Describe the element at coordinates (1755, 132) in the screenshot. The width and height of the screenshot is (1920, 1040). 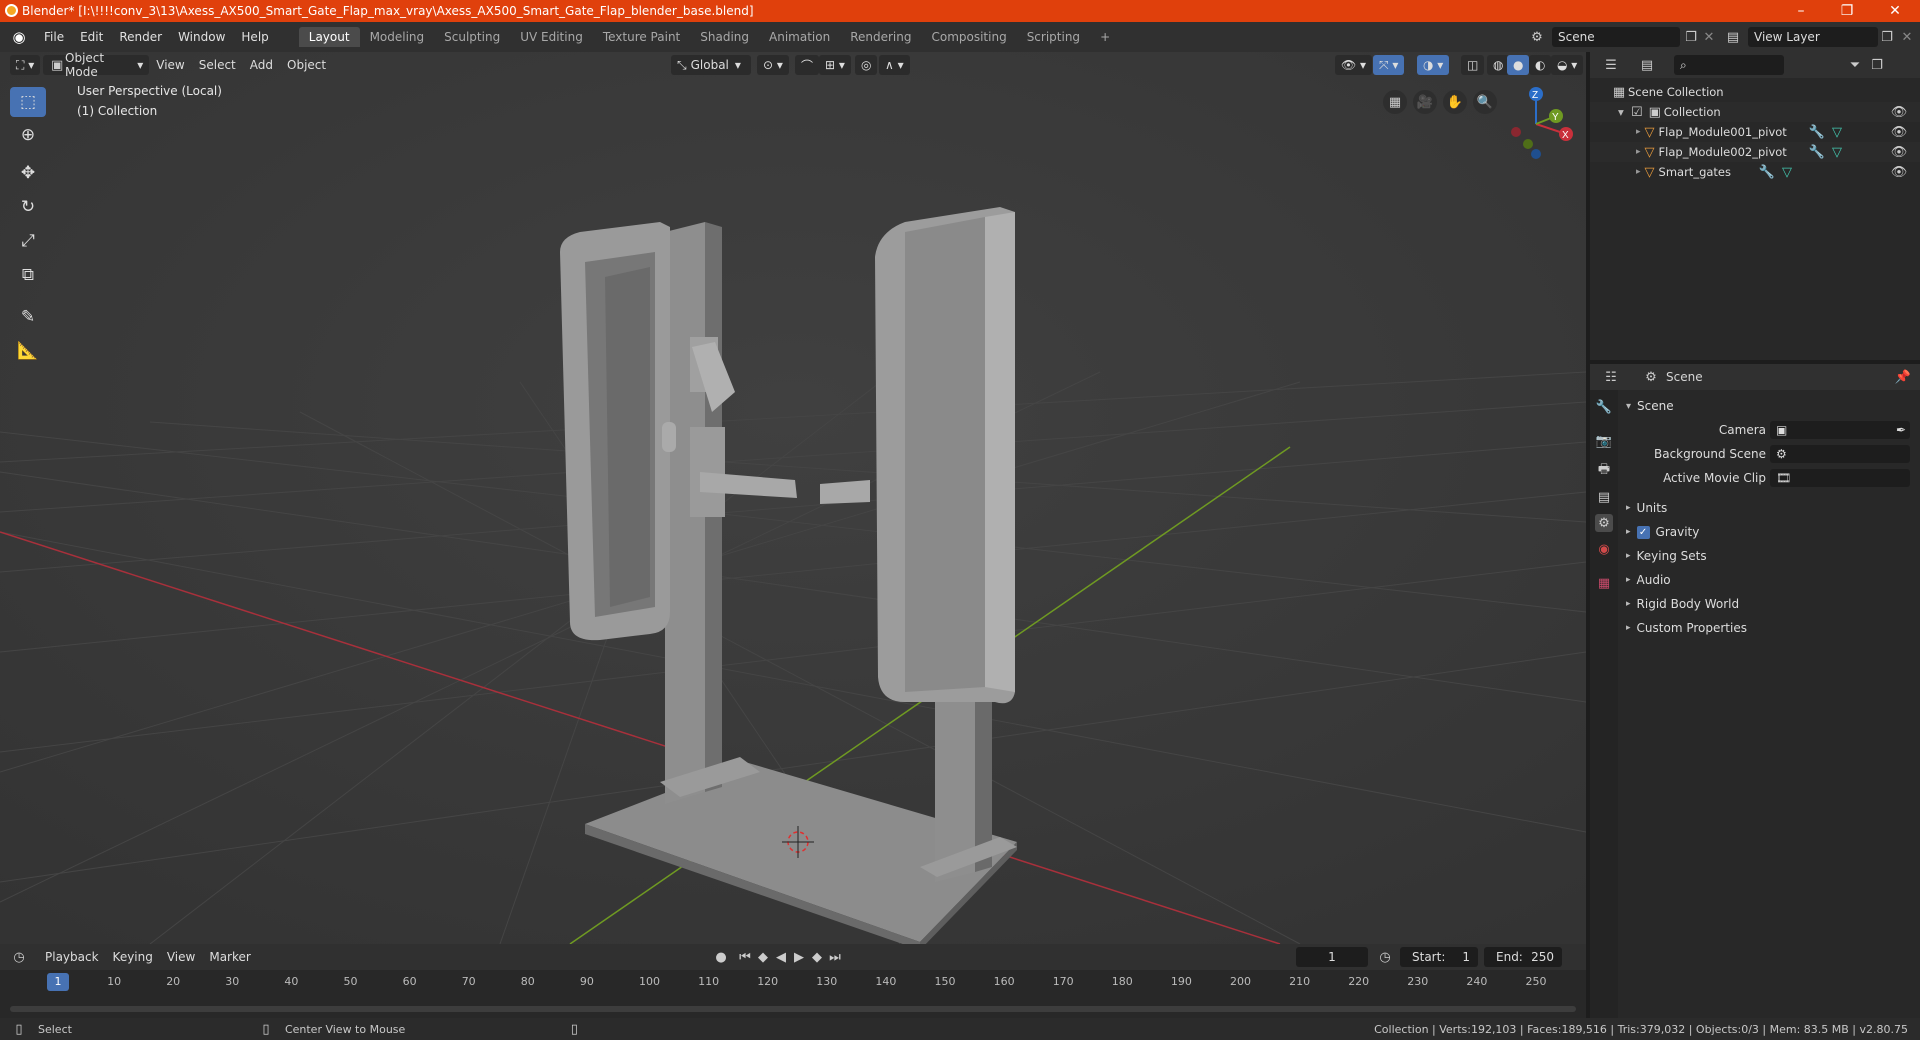
I see `outliner-row-object: ▸ ▽ Flap_Module001_pivot 🔧 ▽ 👁` at that location.